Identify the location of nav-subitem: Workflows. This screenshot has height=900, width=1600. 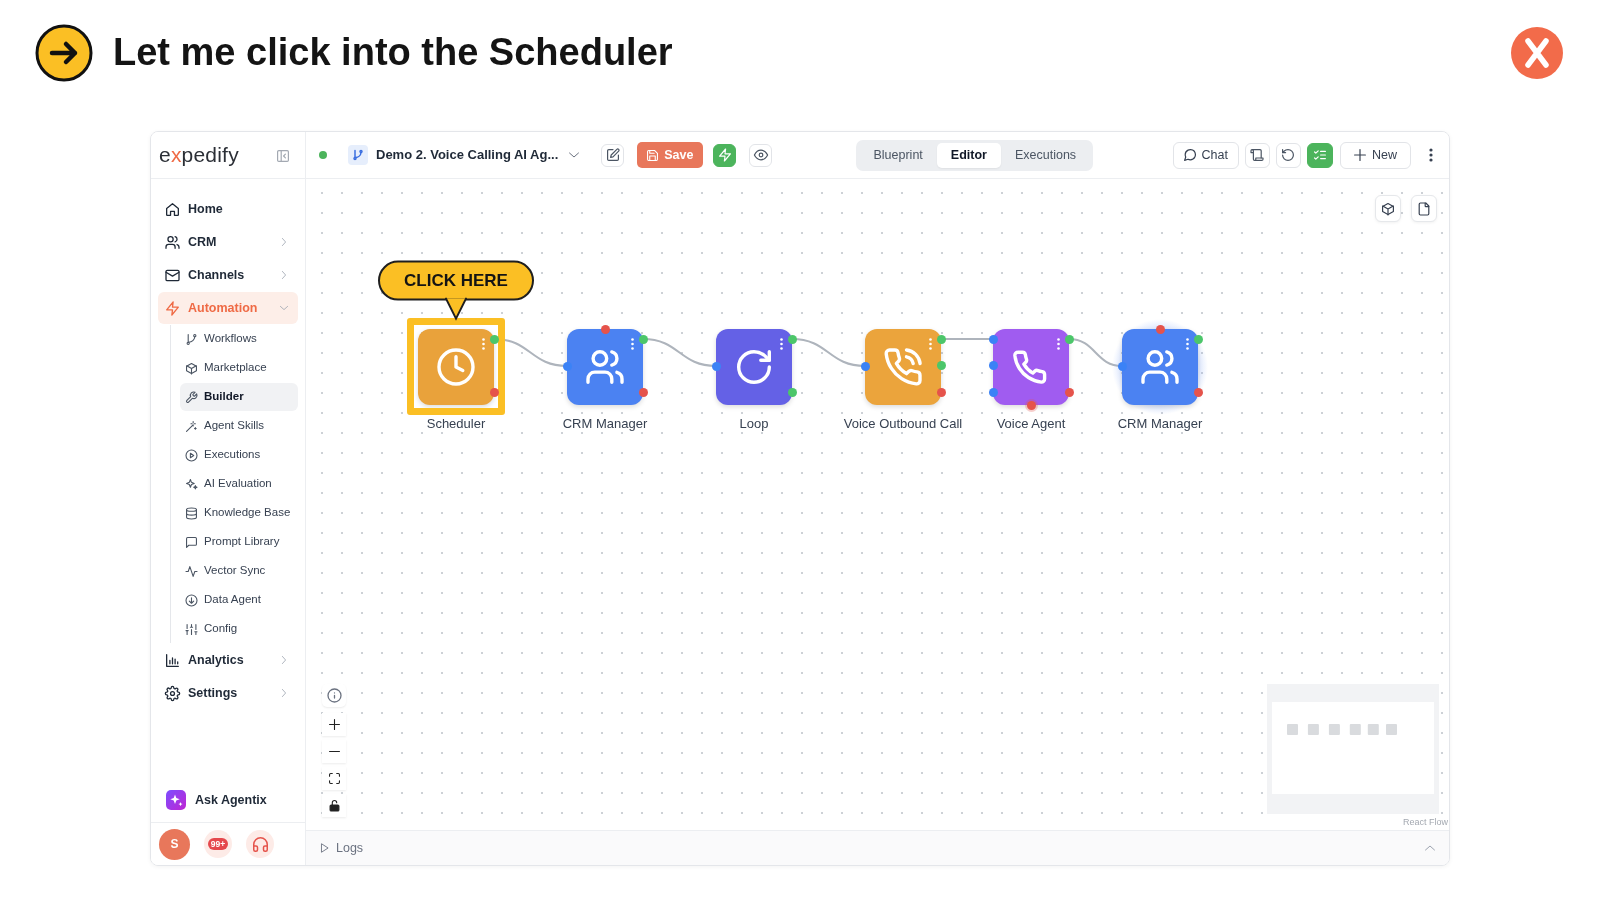
(239, 339).